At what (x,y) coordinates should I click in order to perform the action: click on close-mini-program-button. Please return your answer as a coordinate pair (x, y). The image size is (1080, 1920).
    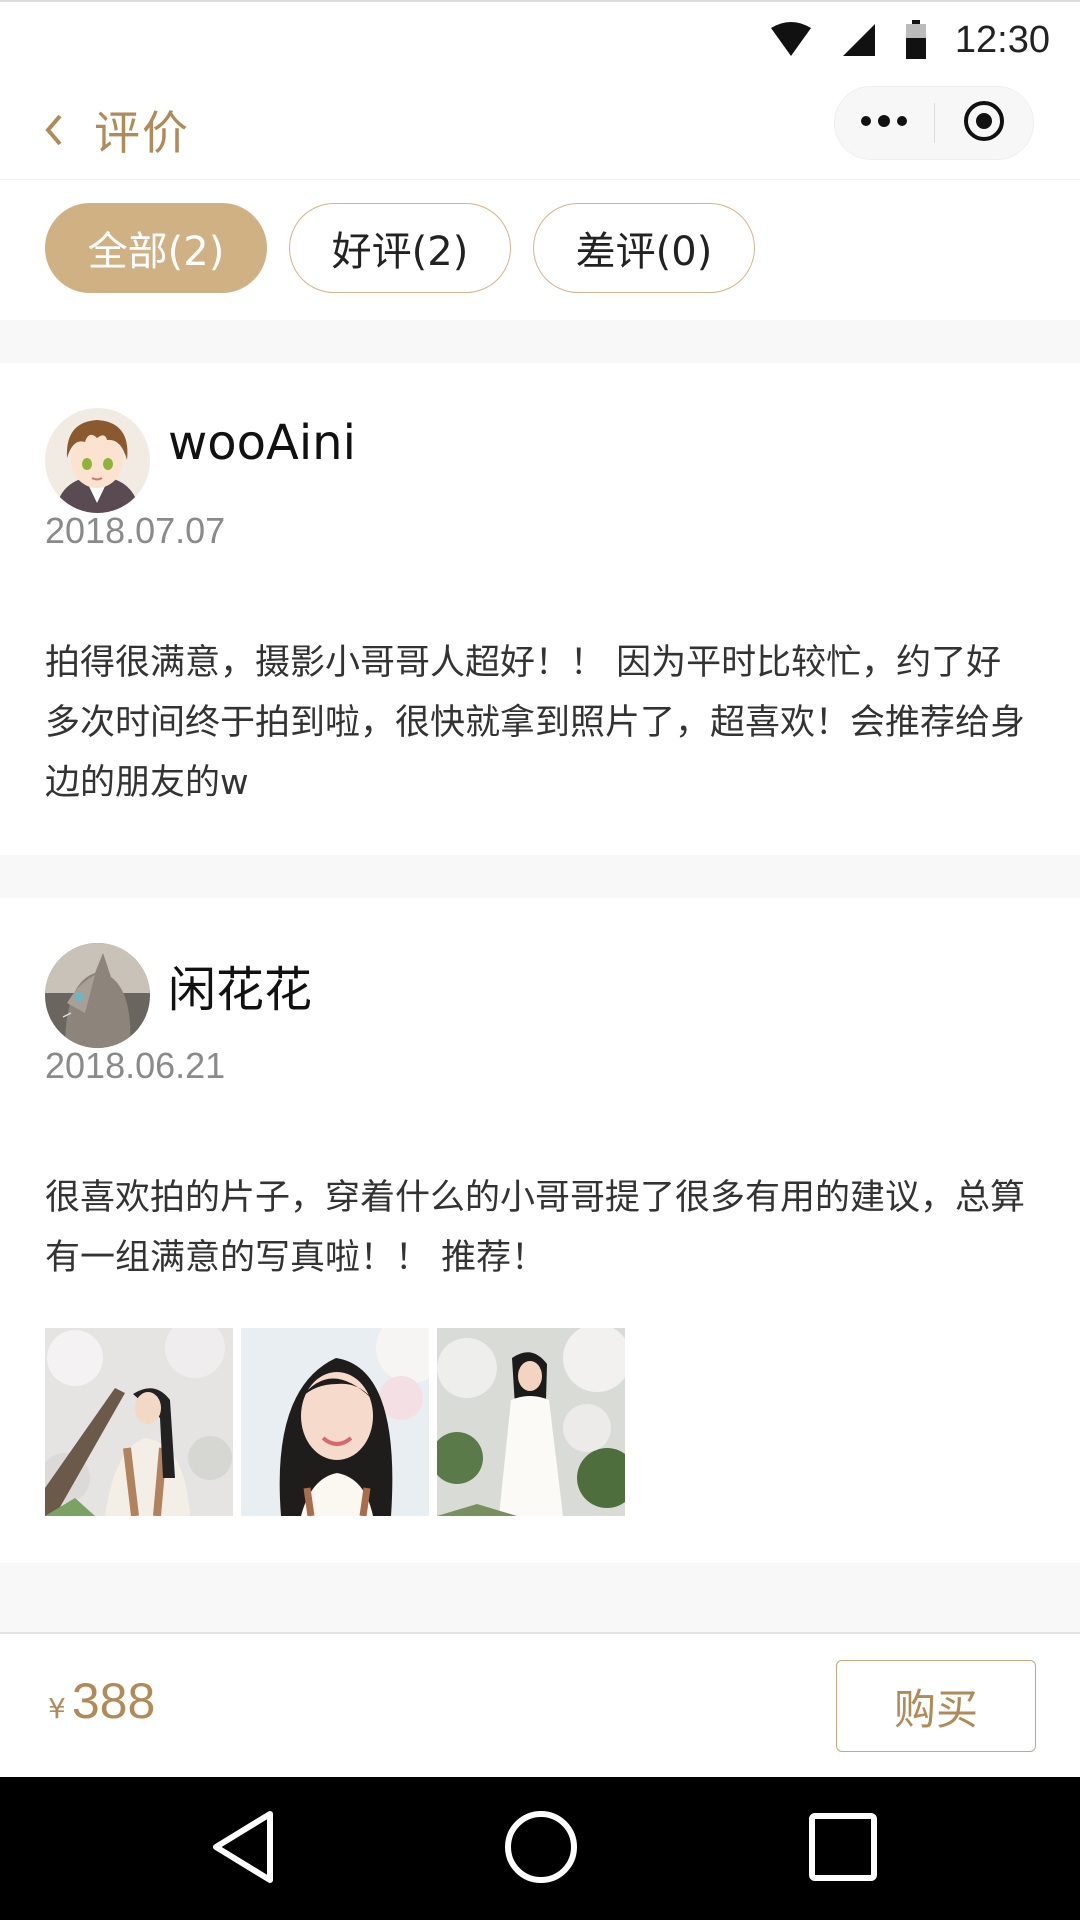
    Looking at the image, I should click on (983, 123).